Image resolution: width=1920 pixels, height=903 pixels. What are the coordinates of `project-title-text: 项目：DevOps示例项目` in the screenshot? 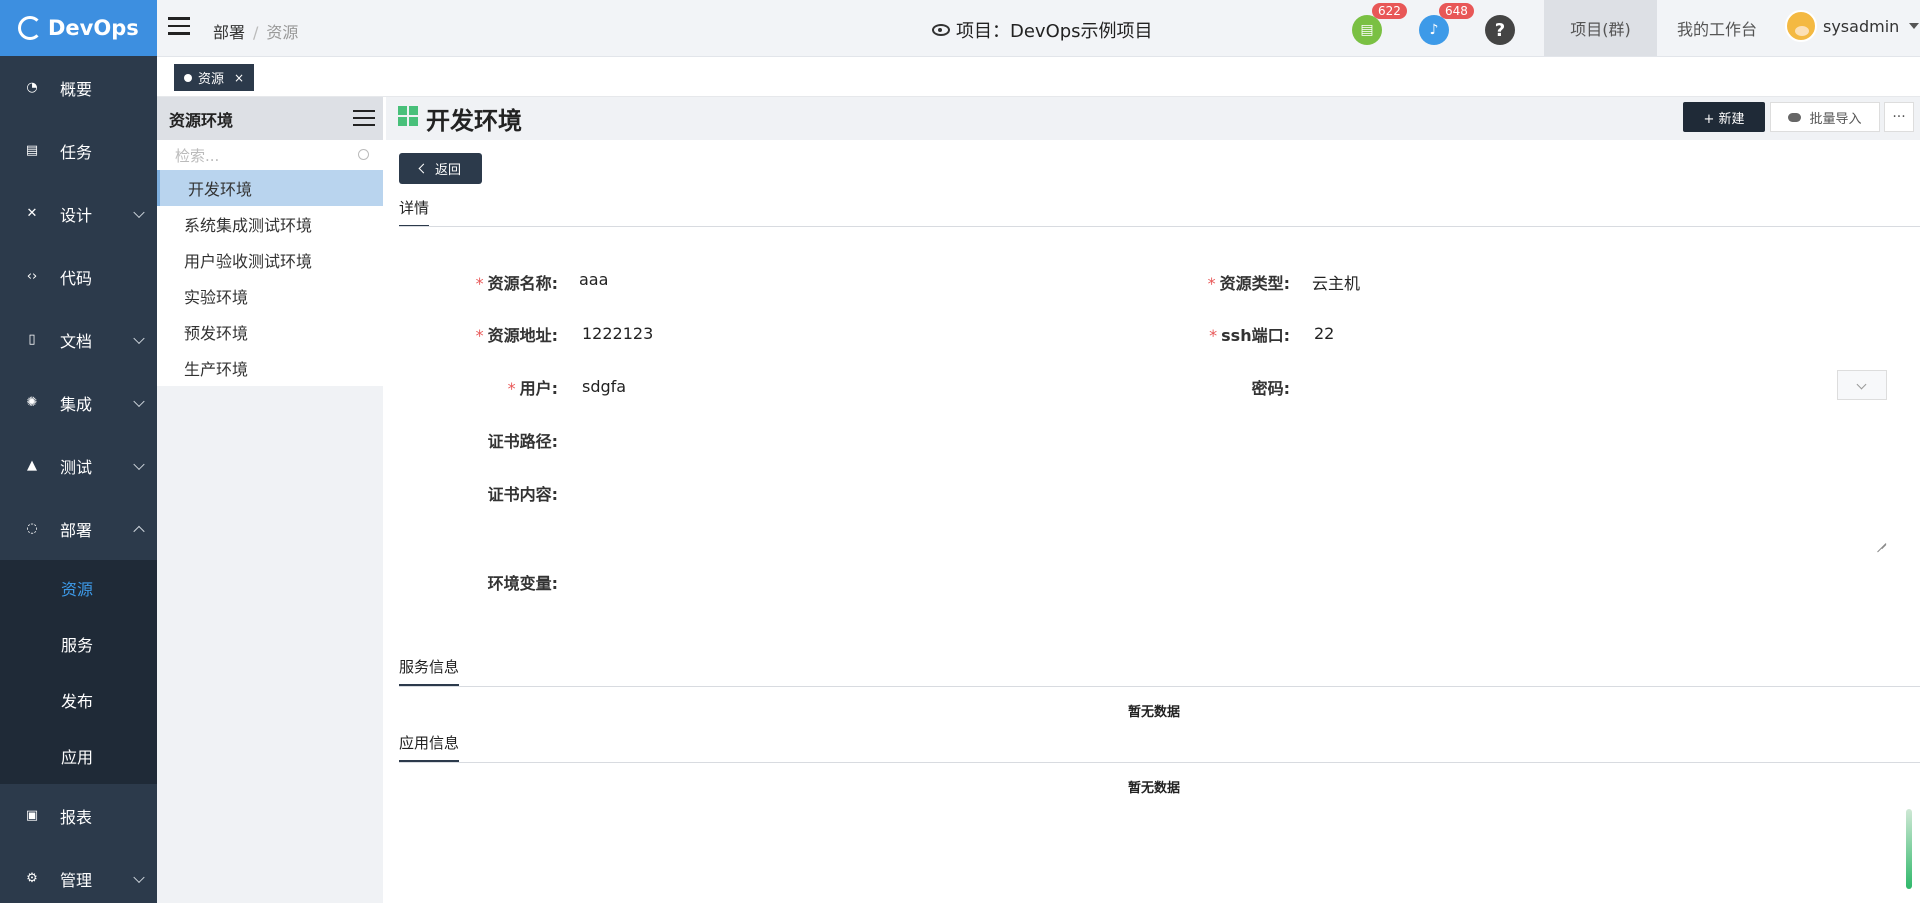 It's located at (1054, 31).